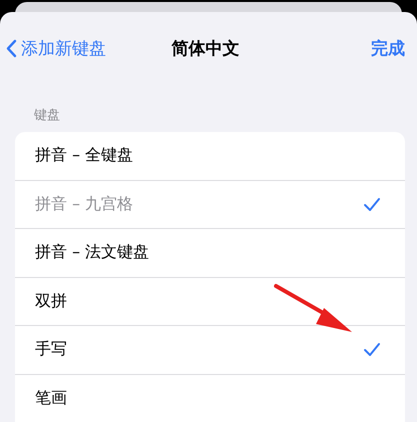 The width and height of the screenshot is (417, 422). Describe the element at coordinates (84, 204) in the screenshot. I see `keyboard-label: 拼音 – 九宫格` at that location.